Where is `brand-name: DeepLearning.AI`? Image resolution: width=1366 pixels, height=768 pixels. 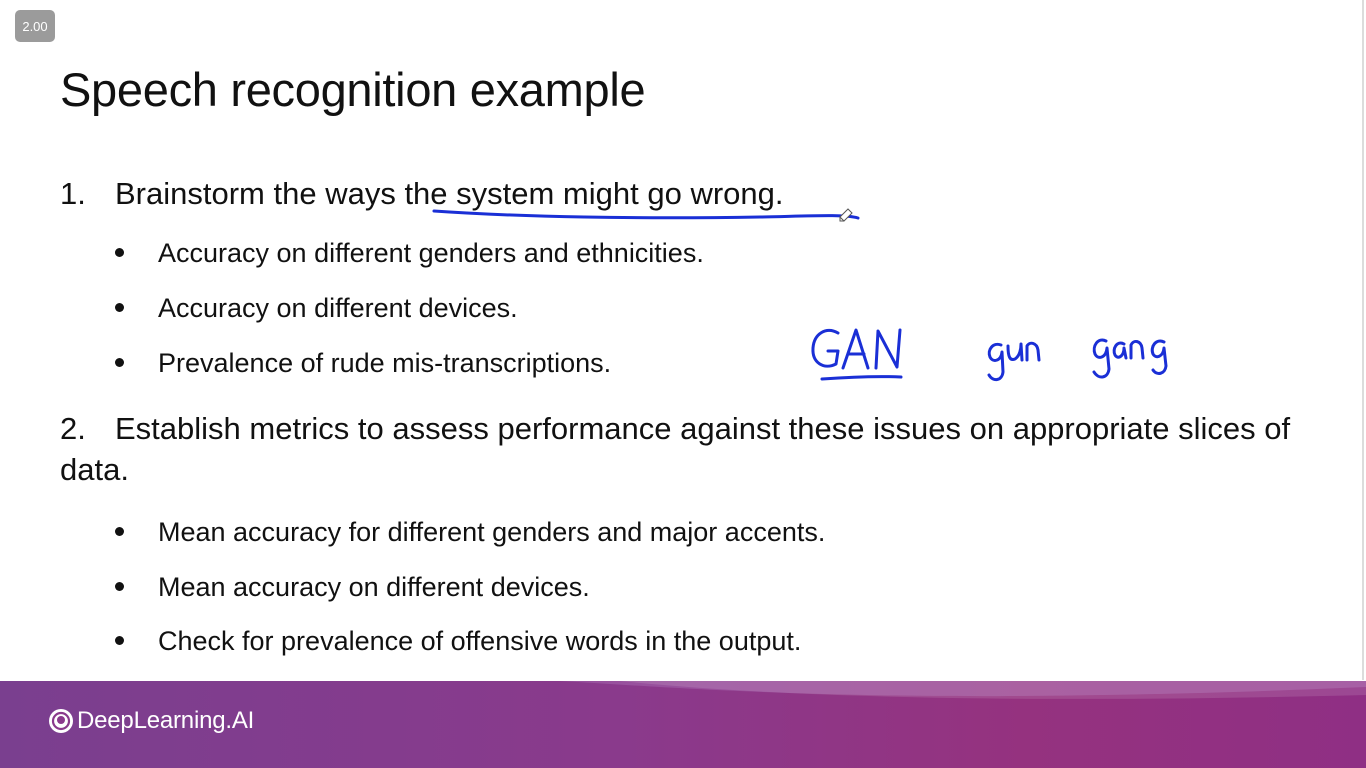
brand-name: DeepLearning.AI is located at coordinates (166, 720).